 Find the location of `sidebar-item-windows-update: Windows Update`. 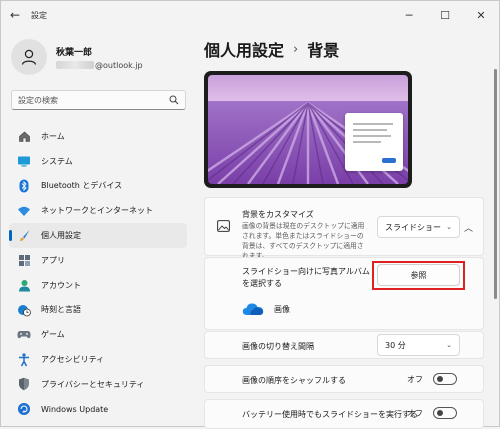

sidebar-item-windows-update: Windows Update is located at coordinates (98, 409).